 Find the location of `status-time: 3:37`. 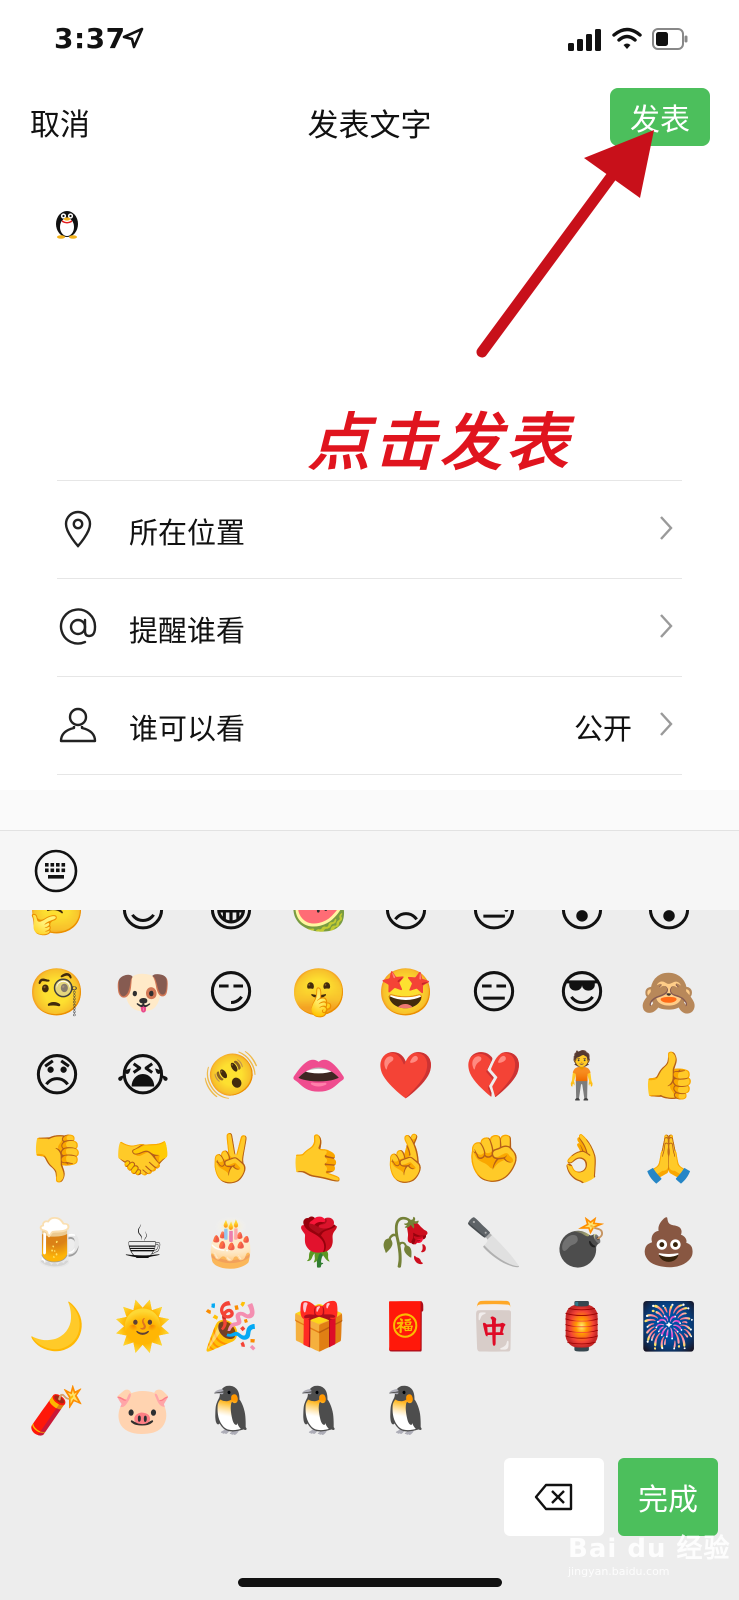

status-time: 3:37 is located at coordinates (90, 38).